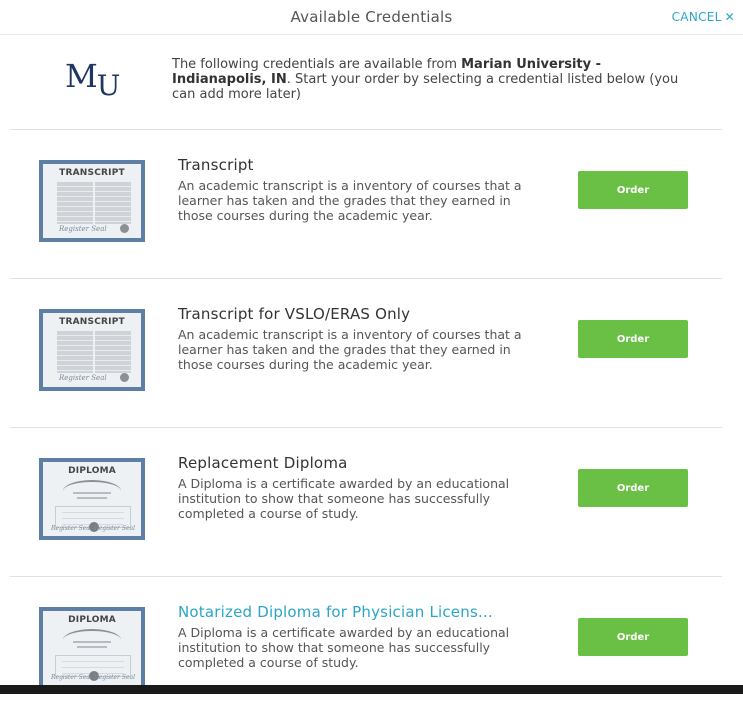 This screenshot has height=725, width=743. I want to click on cancel-label: CANCEL, so click(696, 17).